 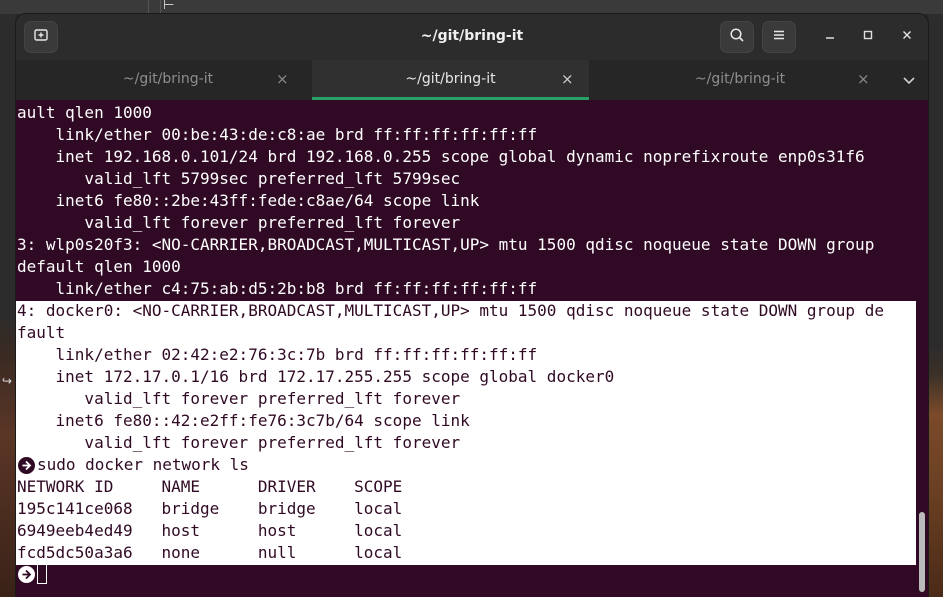 I want to click on table-row: fcd5dc50a3a6 none null local, so click(x=210, y=552).